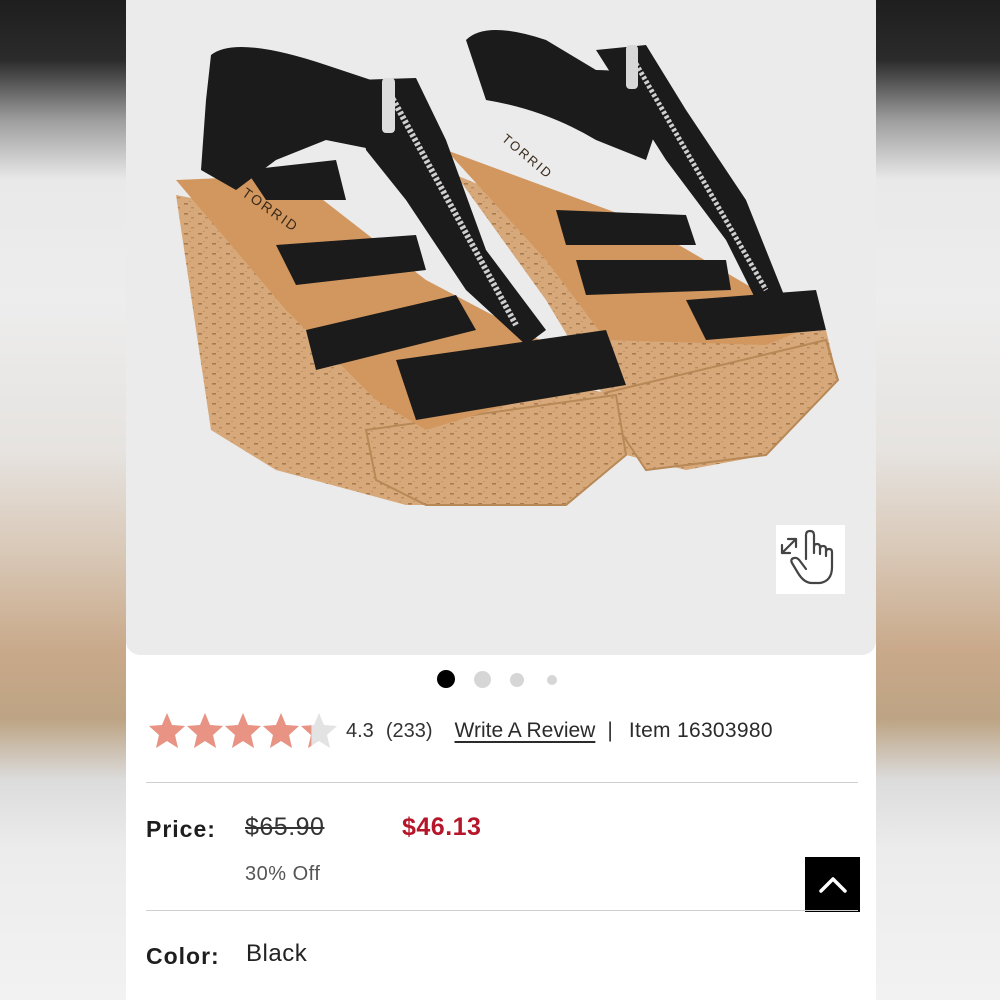 This screenshot has width=1000, height=1000. I want to click on rating-value: 4.3, so click(360, 730).